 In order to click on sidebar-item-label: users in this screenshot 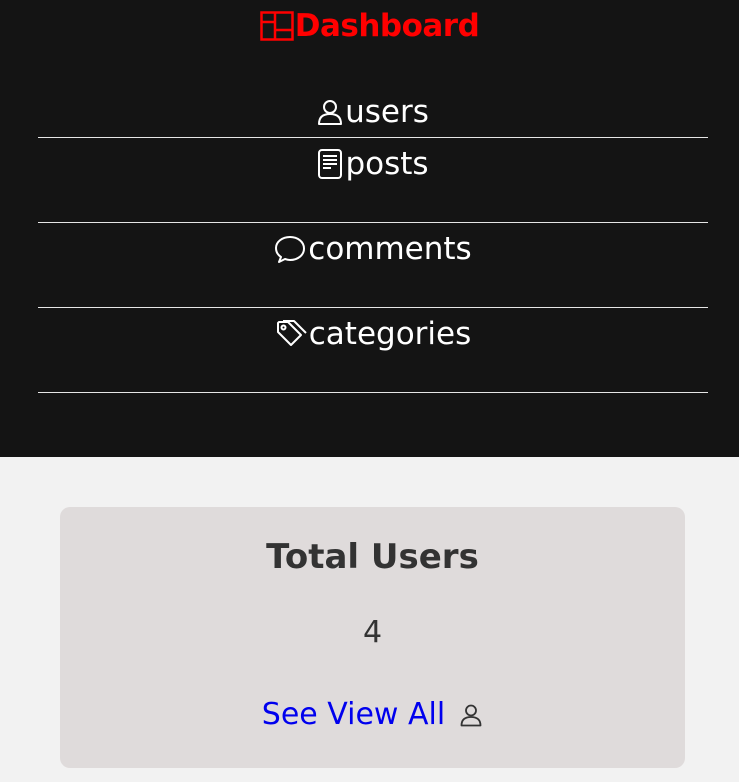, I will do `click(387, 112)`.